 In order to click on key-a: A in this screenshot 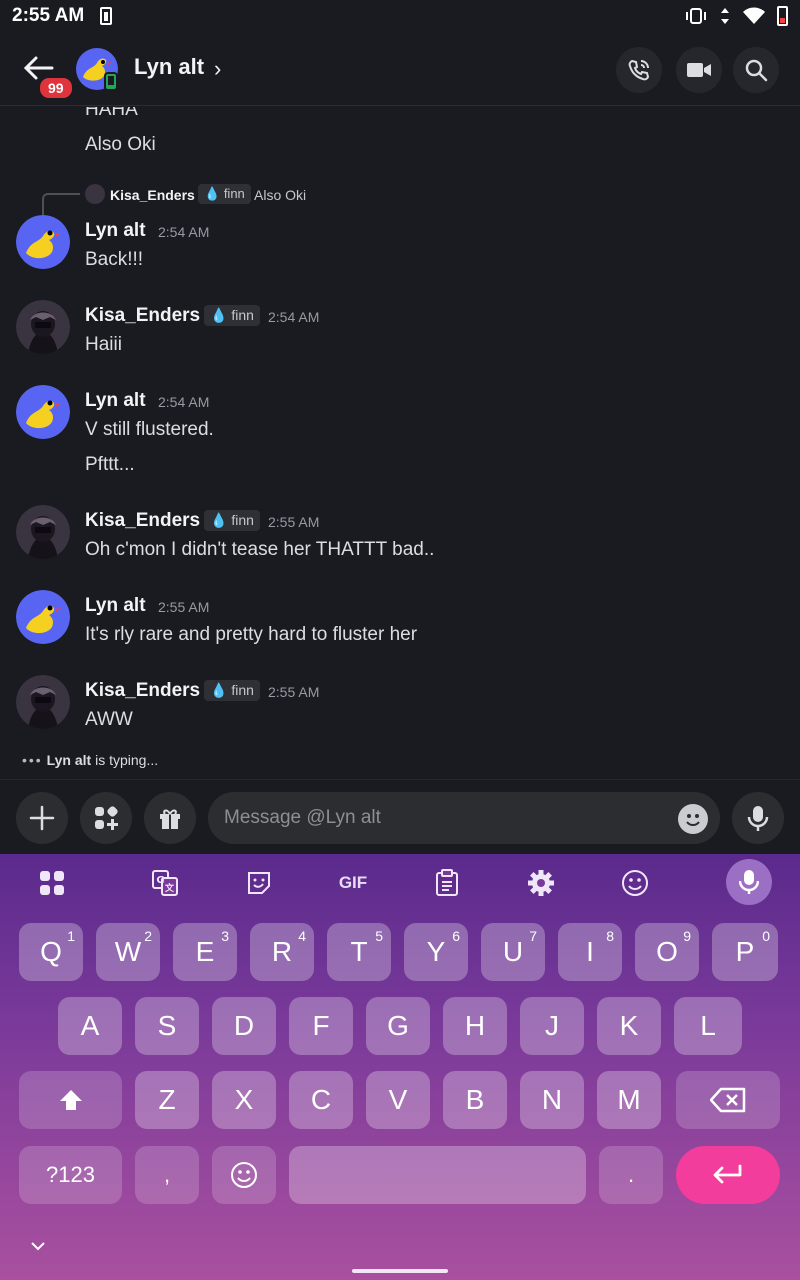, I will do `click(90, 1026)`.